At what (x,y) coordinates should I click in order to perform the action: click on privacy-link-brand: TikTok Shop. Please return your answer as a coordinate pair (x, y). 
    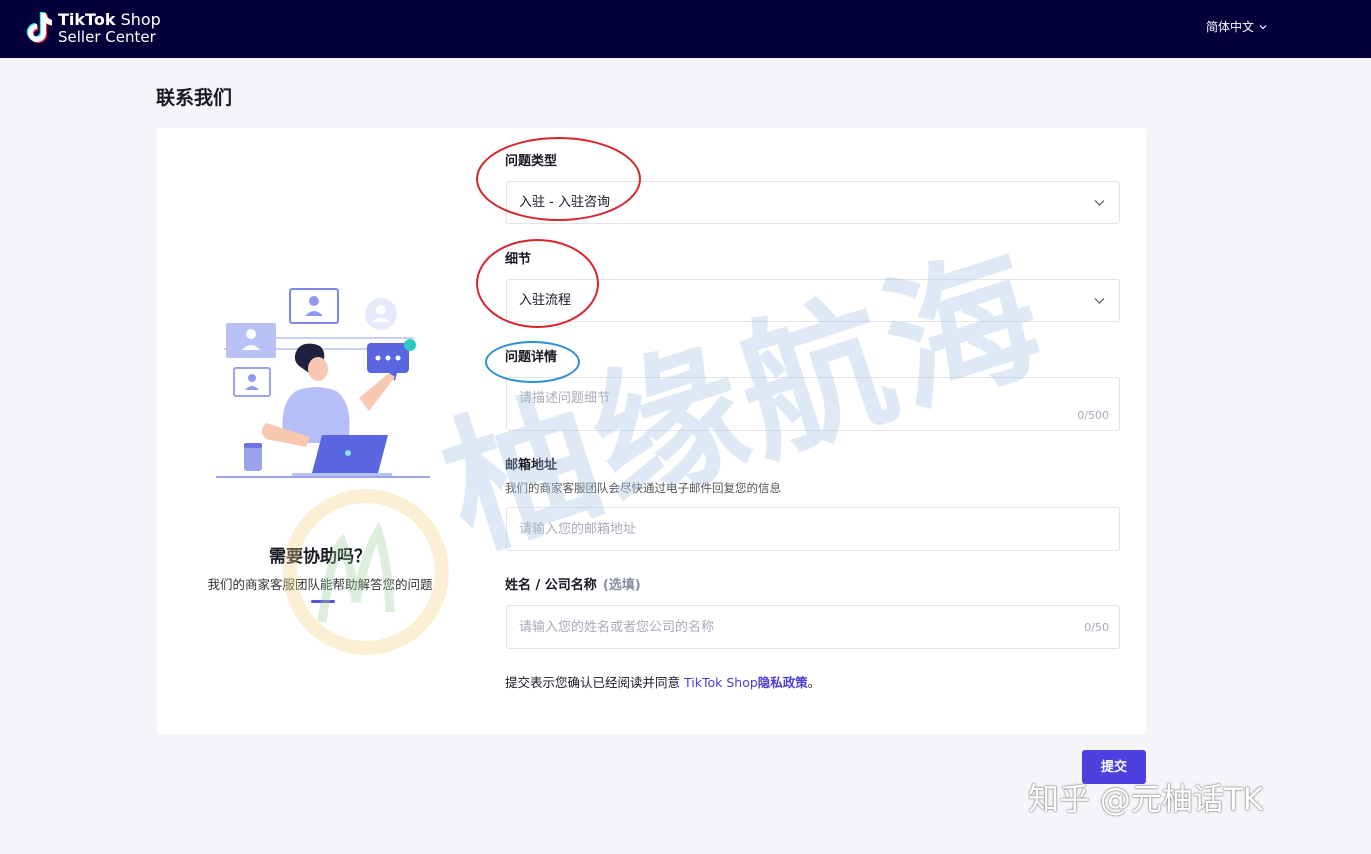
    Looking at the image, I should click on (721, 682).